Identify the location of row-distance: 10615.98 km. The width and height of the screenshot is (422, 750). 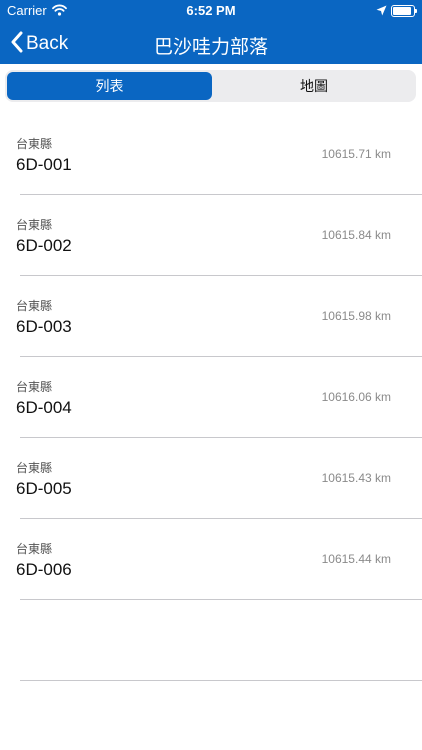
(356, 316).